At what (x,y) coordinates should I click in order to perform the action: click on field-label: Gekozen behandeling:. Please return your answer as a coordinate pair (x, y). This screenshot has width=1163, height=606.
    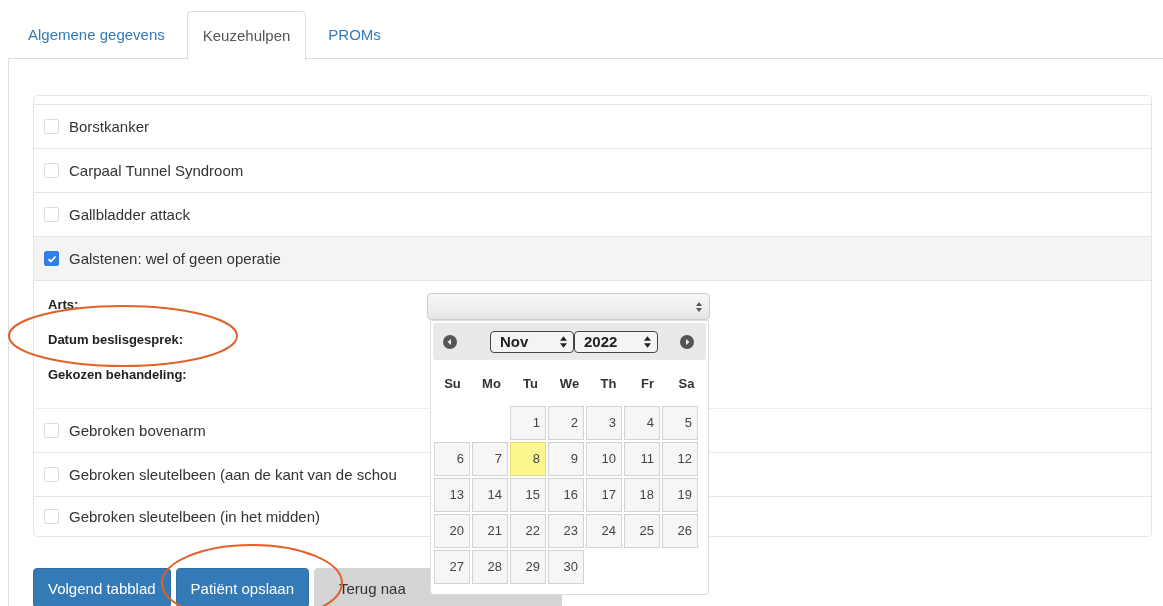
    Looking at the image, I should click on (117, 375).